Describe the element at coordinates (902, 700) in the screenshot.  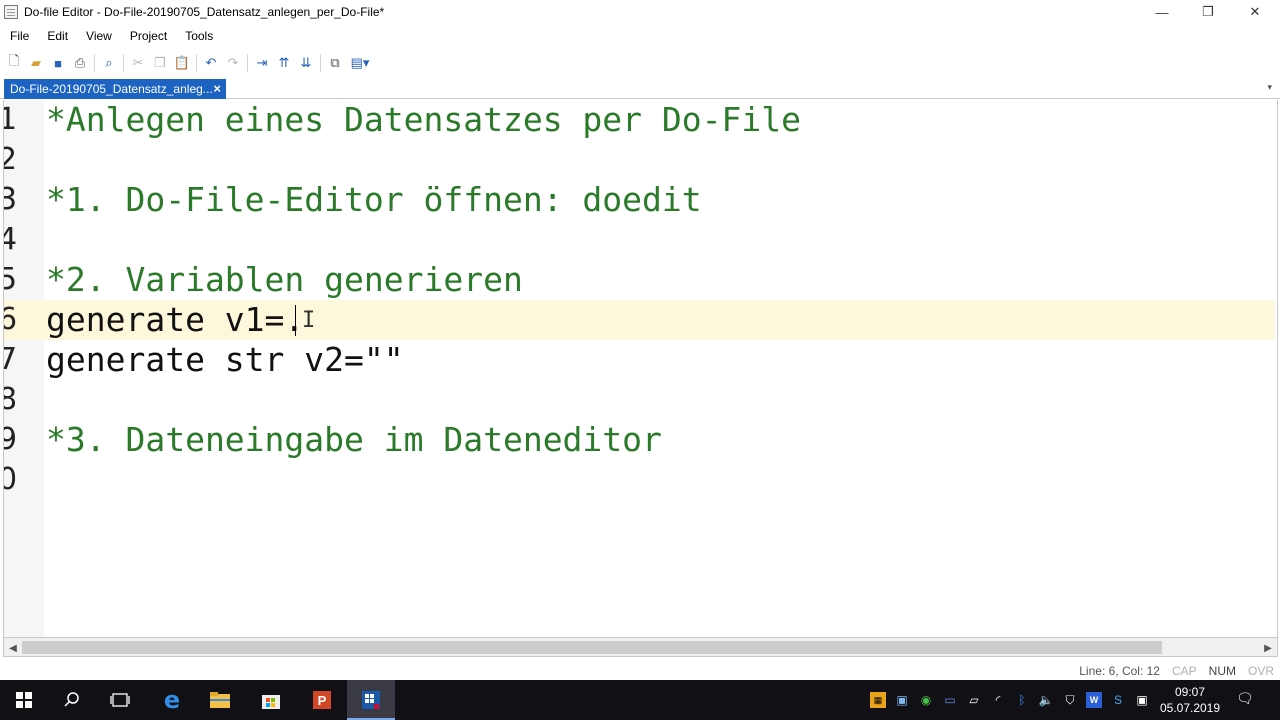
I see `tray-app-icon-2: ▣` at that location.